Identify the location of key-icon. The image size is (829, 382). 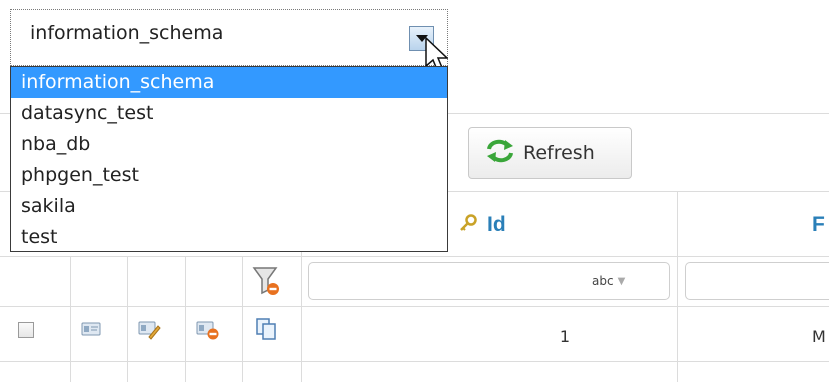
(468, 225).